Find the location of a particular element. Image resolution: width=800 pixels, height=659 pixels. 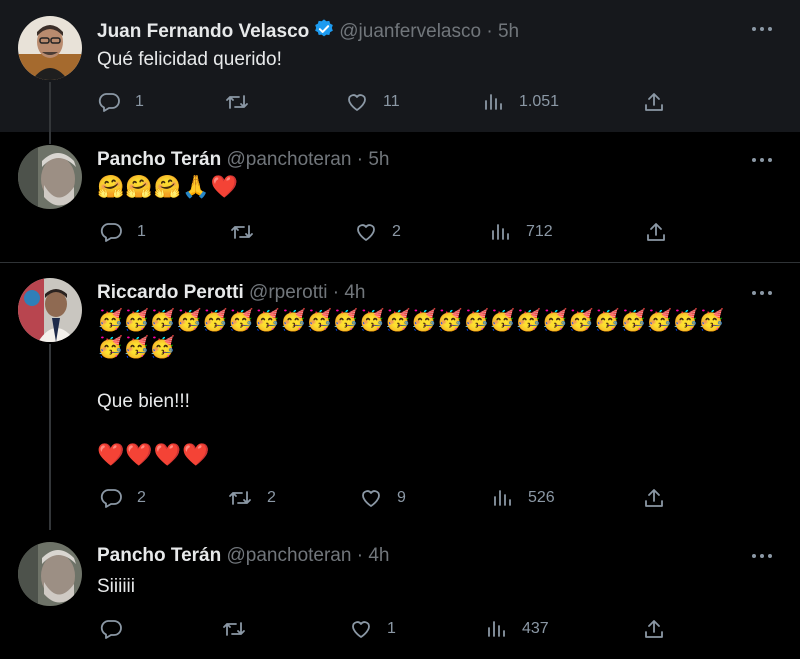

reply-button: 2 is located at coordinates (122, 498).